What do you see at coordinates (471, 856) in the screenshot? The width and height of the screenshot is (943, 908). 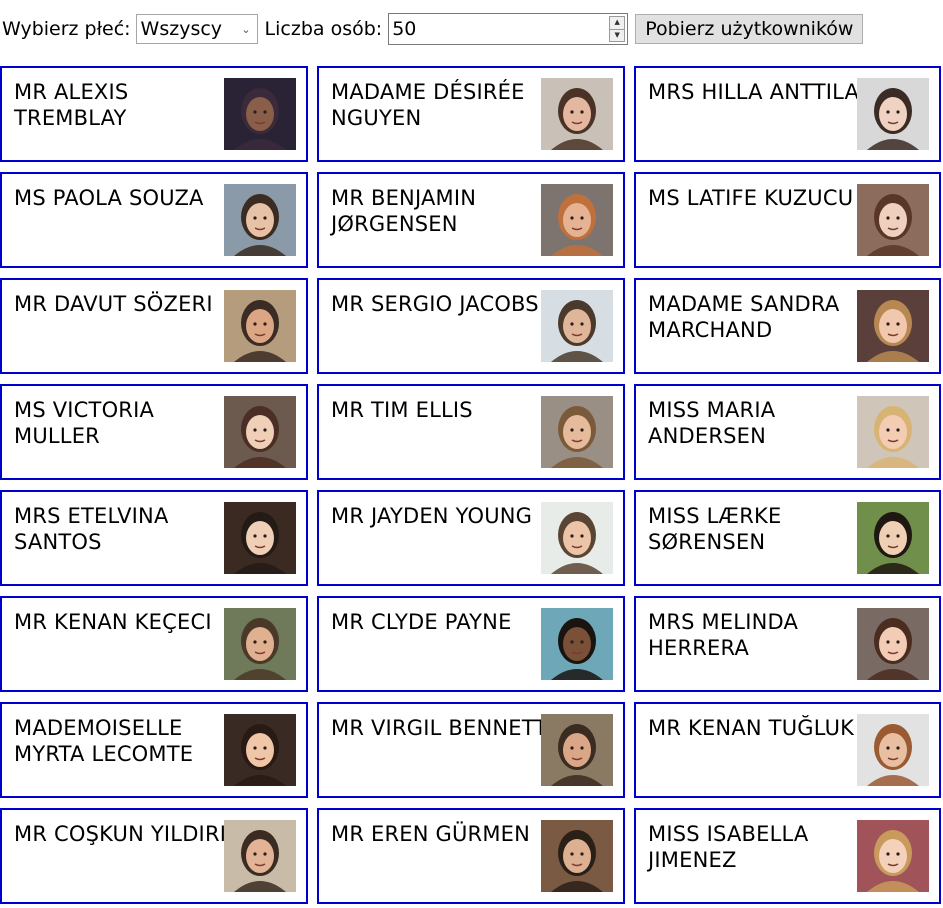 I see `user-card: MR EREN GÜRMEN` at bounding box center [471, 856].